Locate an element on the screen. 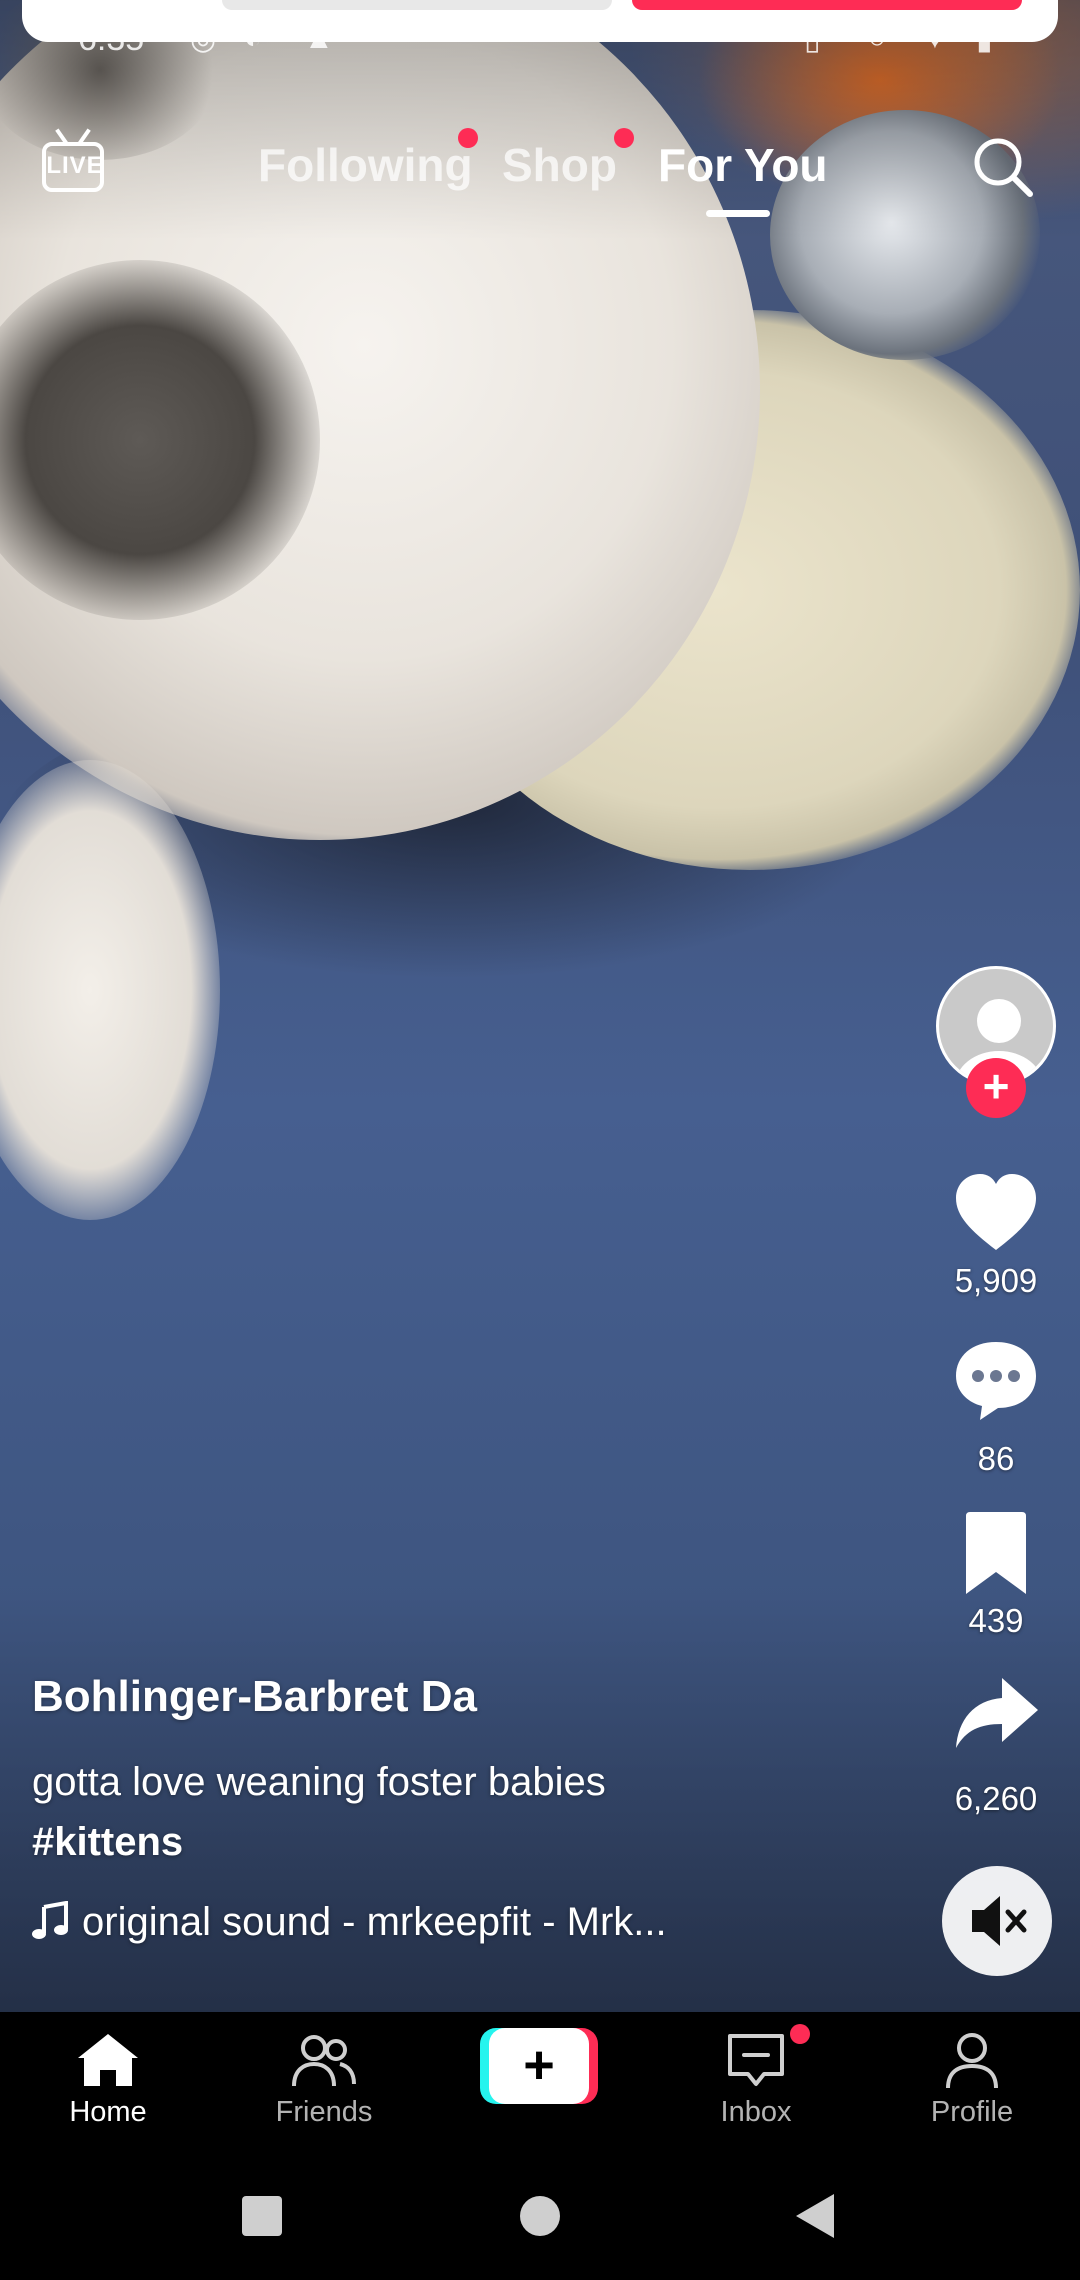 Image resolution: width=1080 pixels, height=2280 pixels. nav-home: Home is located at coordinates (108, 2082).